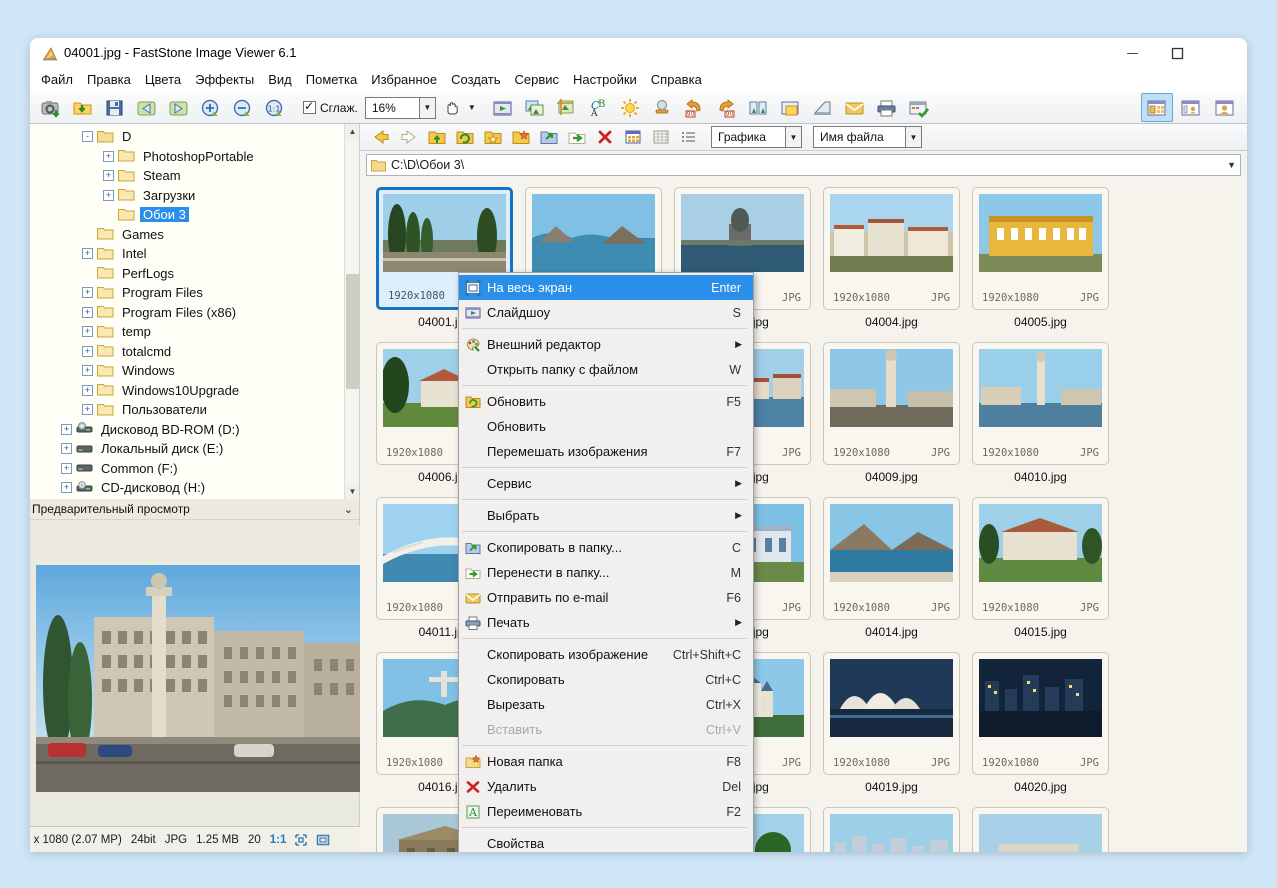 Image resolution: width=1277 pixels, height=888 pixels. Describe the element at coordinates (381, 137) in the screenshot. I see `nav-back-icon` at that location.